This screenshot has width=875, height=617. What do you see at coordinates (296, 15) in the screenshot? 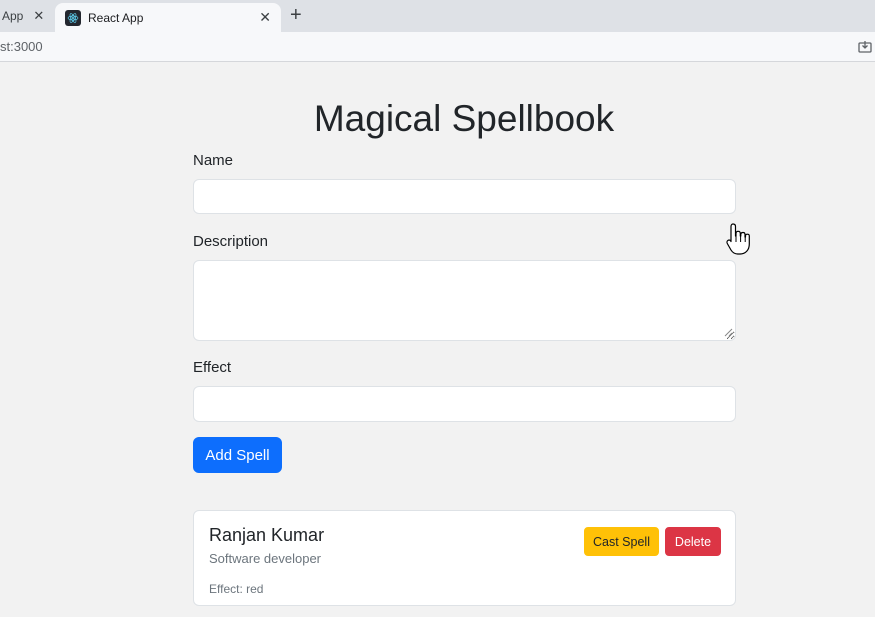
I see `plus-icon: +` at bounding box center [296, 15].